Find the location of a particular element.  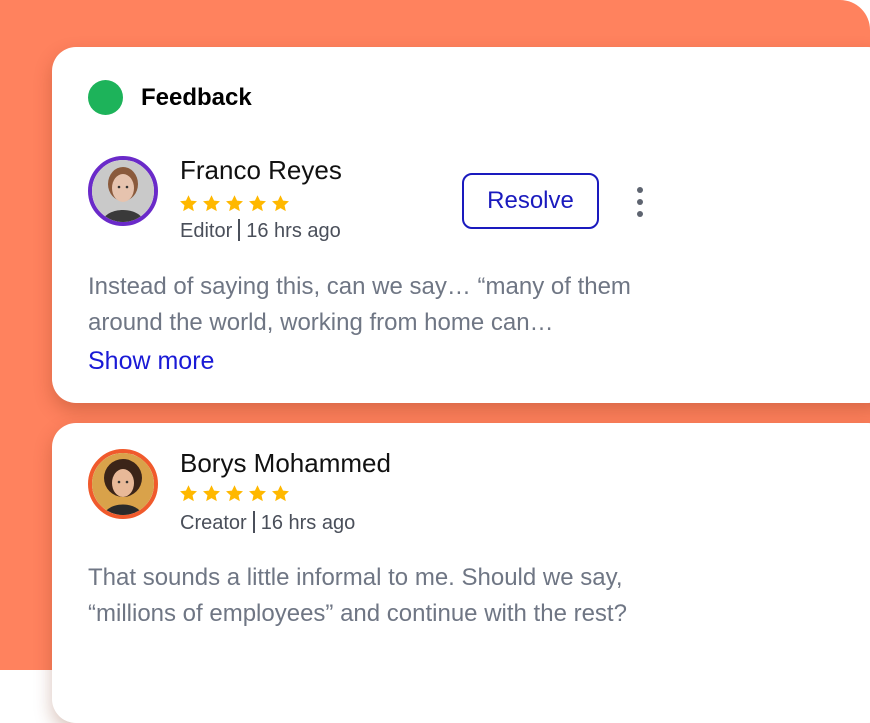

show-more-link: Show more is located at coordinates (151, 361).